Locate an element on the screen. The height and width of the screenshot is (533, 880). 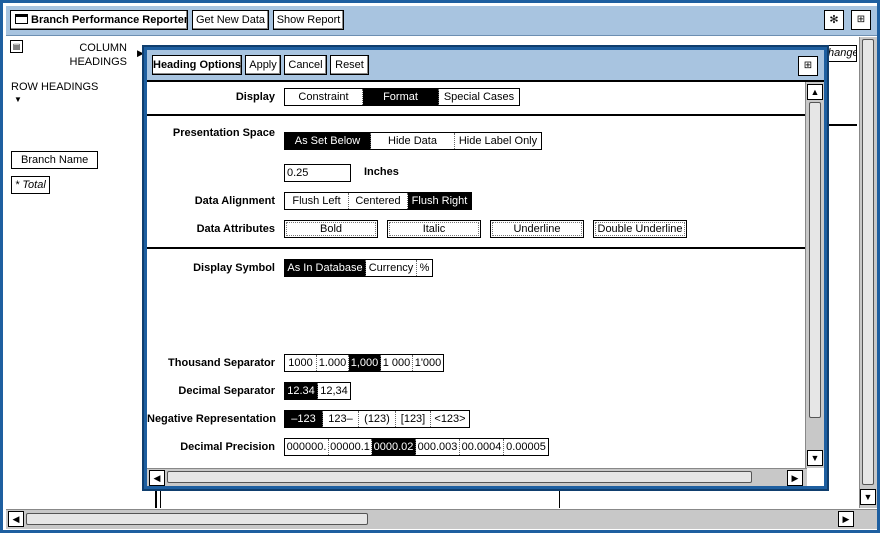
precision-option-4: 00.0004 is located at coordinates (482, 447).